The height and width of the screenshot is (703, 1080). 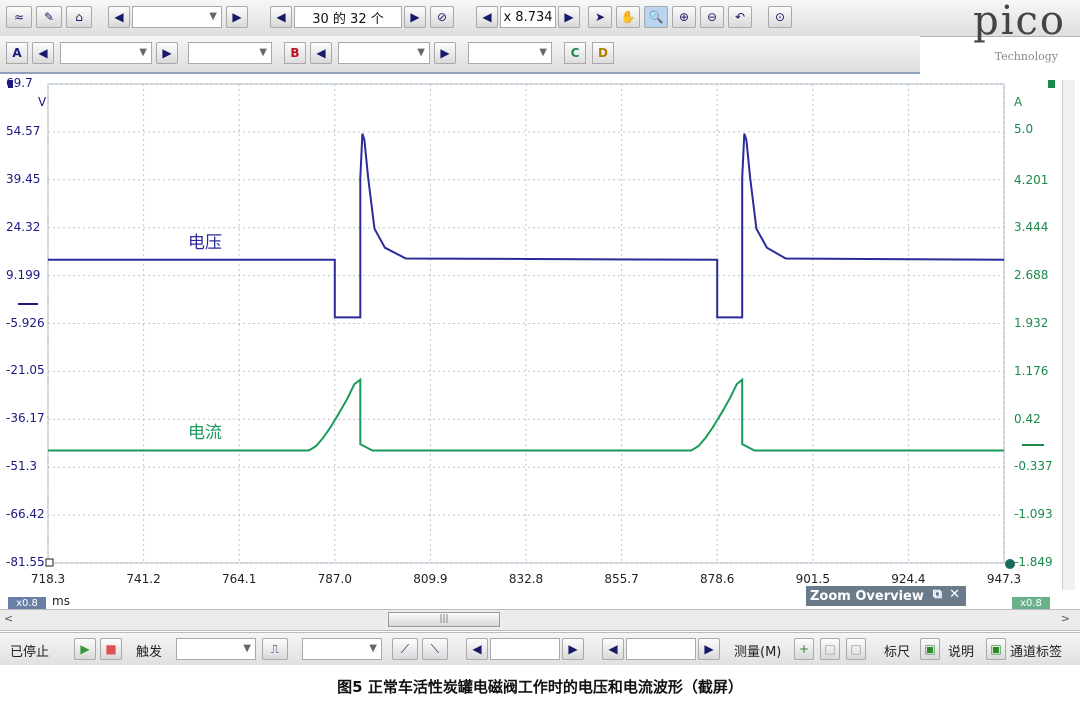 What do you see at coordinates (230, 53) in the screenshot?
I see `channel-a-coupling-select: ▼` at bounding box center [230, 53].